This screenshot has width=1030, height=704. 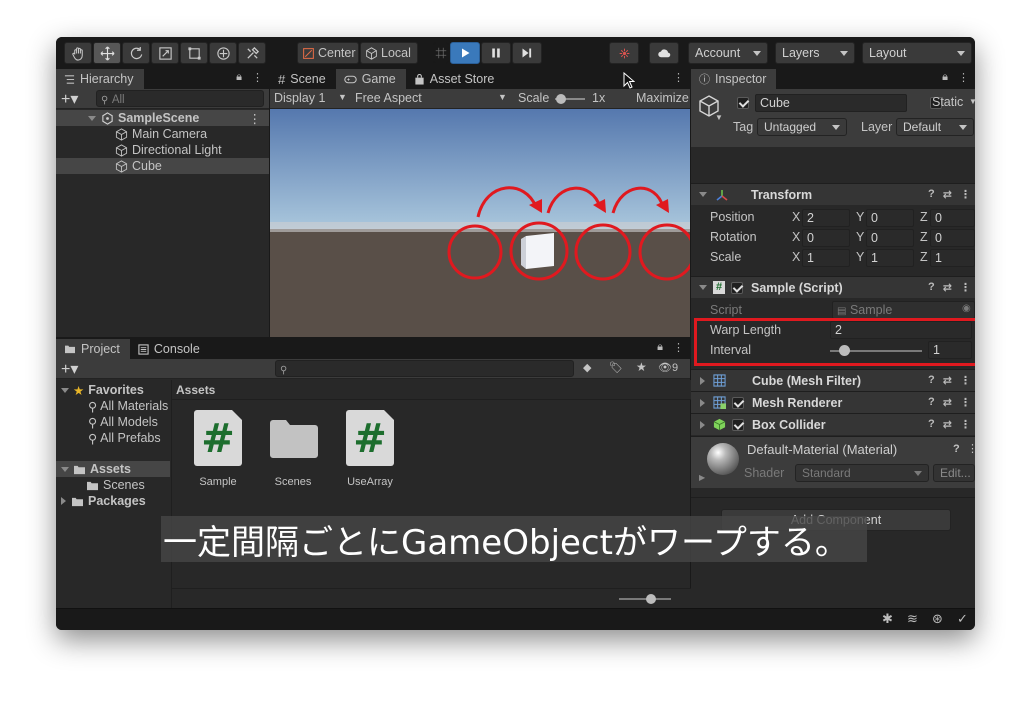 I want to click on object-name-input: Cube, so click(x=831, y=103).